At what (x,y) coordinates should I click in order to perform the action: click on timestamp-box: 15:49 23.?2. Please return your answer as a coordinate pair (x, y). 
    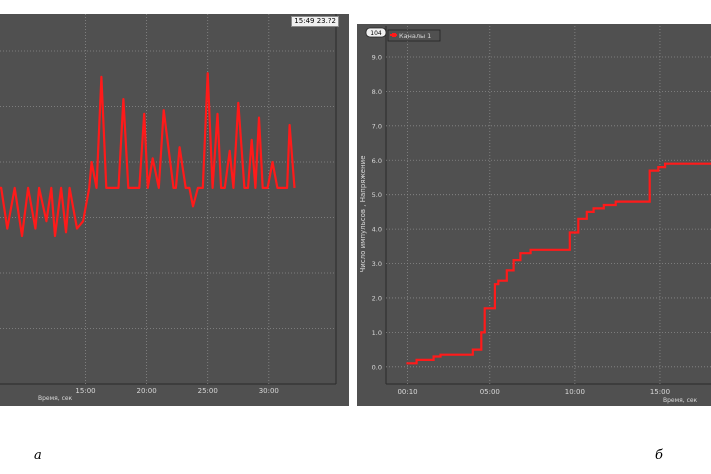
    Looking at the image, I should click on (315, 21).